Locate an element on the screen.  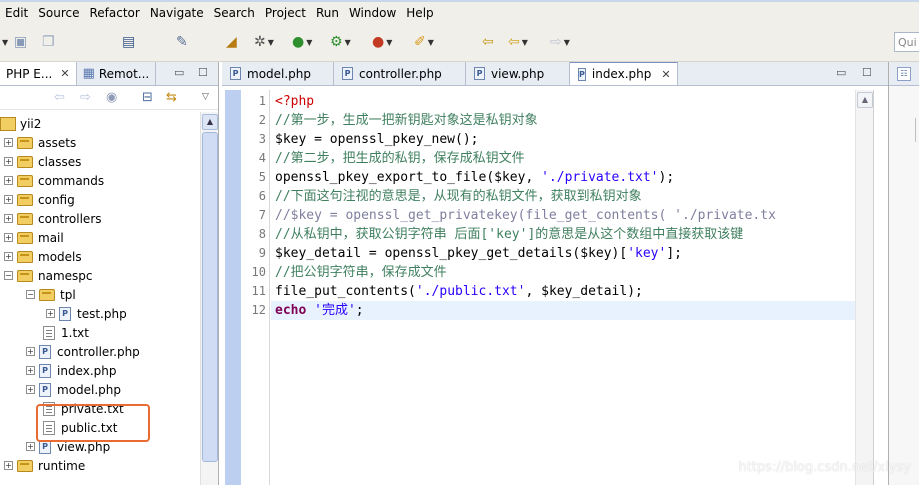
tree-item-file: + P test.php is located at coordinates (86, 313).